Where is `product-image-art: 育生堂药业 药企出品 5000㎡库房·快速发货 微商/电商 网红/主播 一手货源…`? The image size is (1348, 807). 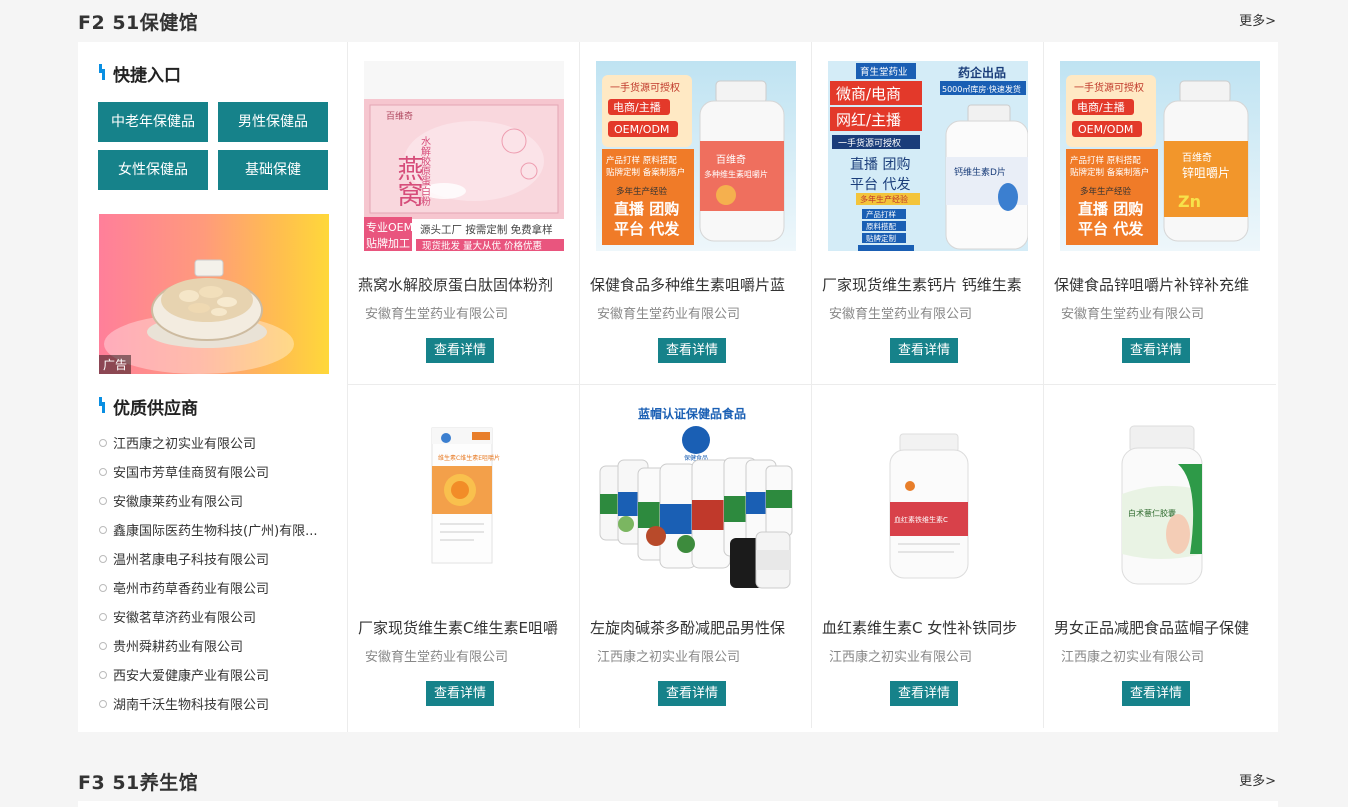 product-image-art: 育生堂药业 药企出品 5000㎡库房·快速发货 微商/电商 网红/主播 一手货源… is located at coordinates (928, 156).